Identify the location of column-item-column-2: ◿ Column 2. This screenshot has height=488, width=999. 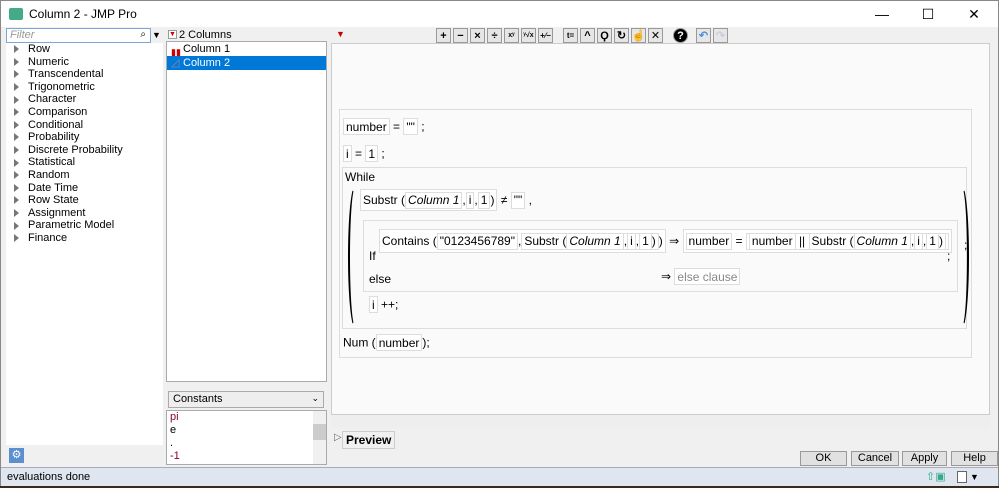
(246, 63).